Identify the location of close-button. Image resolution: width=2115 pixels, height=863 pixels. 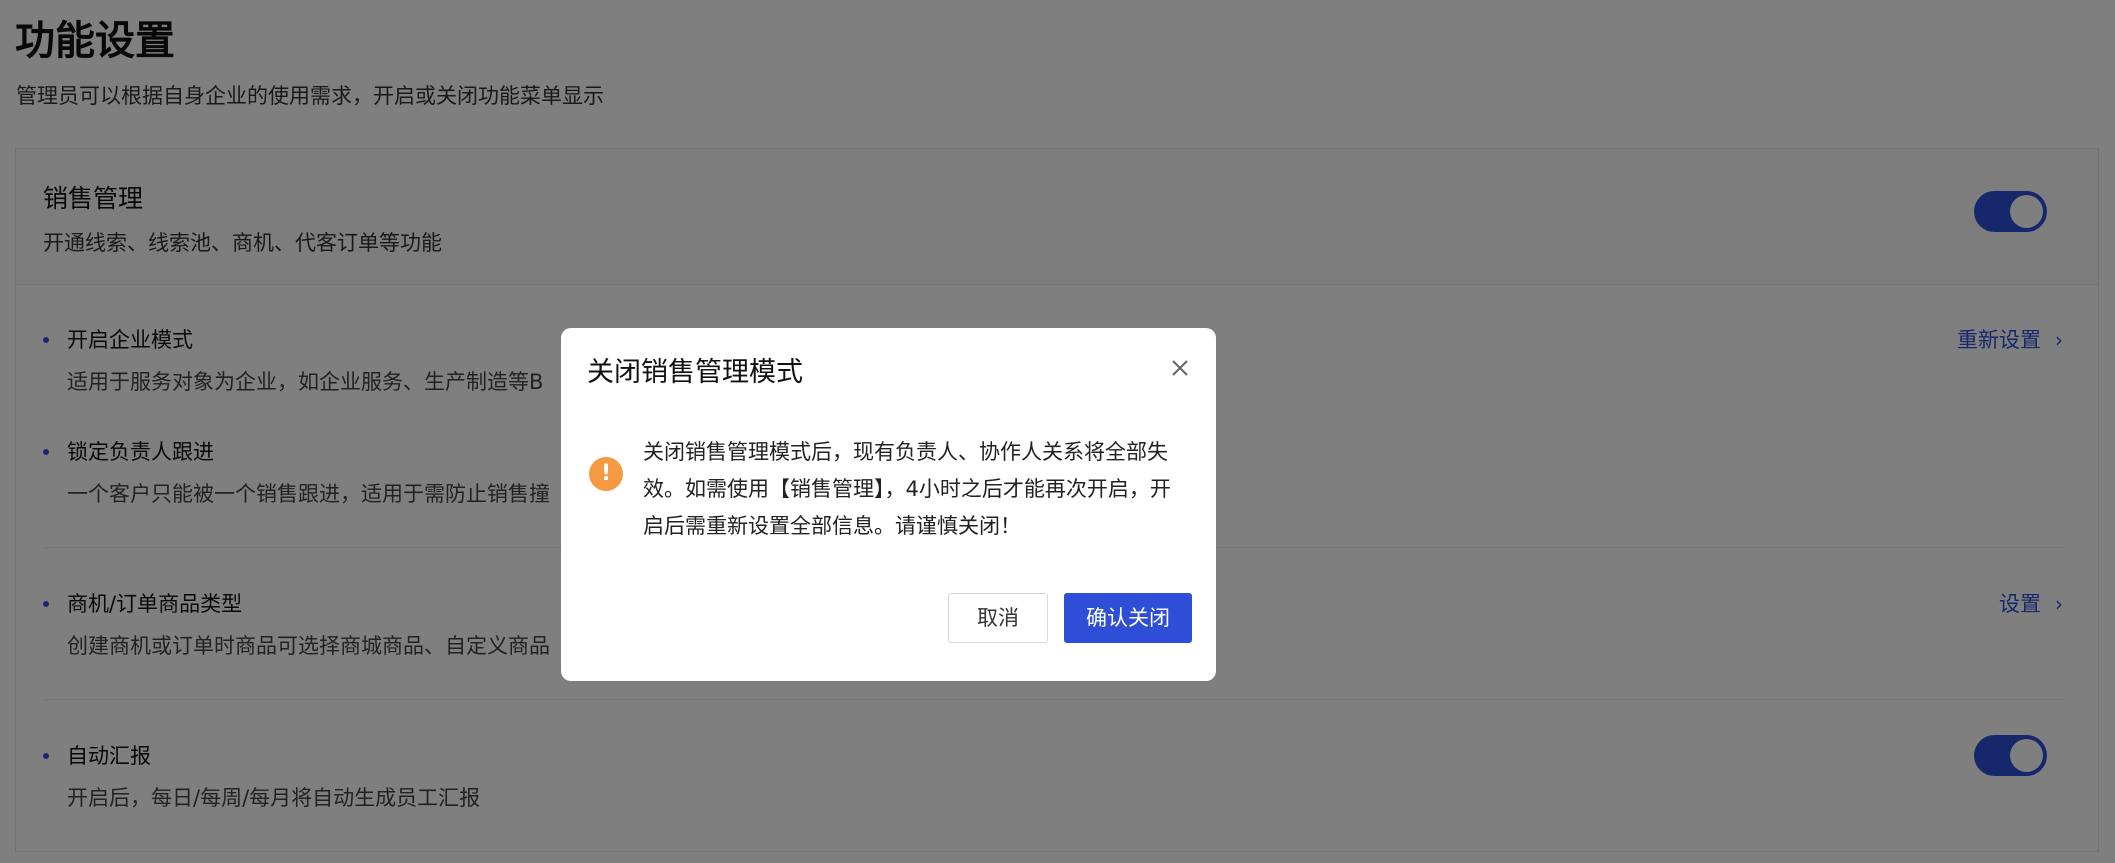
(1180, 368).